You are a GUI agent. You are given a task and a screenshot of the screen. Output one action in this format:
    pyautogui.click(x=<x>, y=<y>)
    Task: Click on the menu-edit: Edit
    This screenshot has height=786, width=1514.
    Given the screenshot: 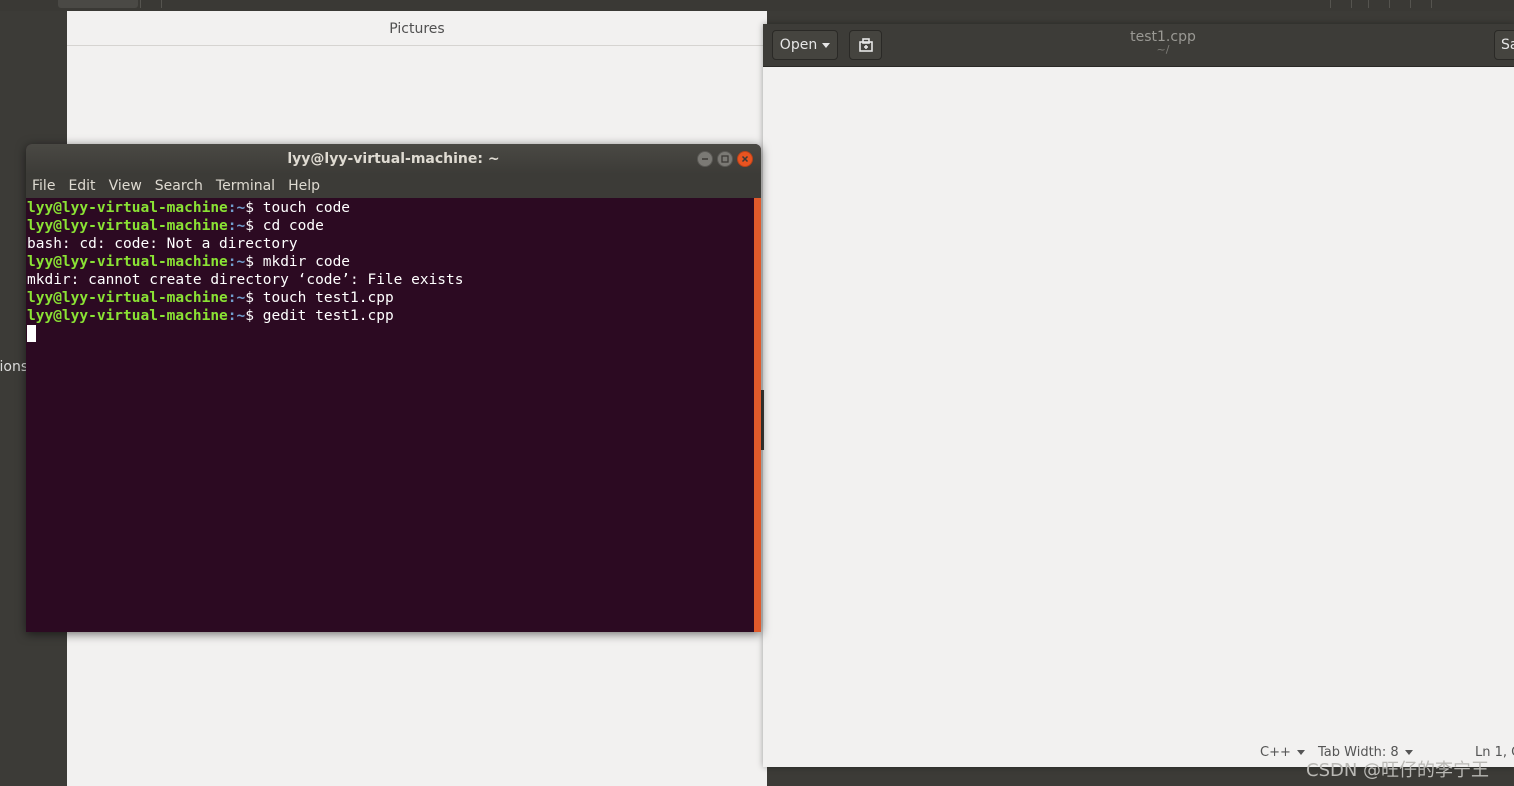 What is the action you would take?
    pyautogui.click(x=81, y=186)
    